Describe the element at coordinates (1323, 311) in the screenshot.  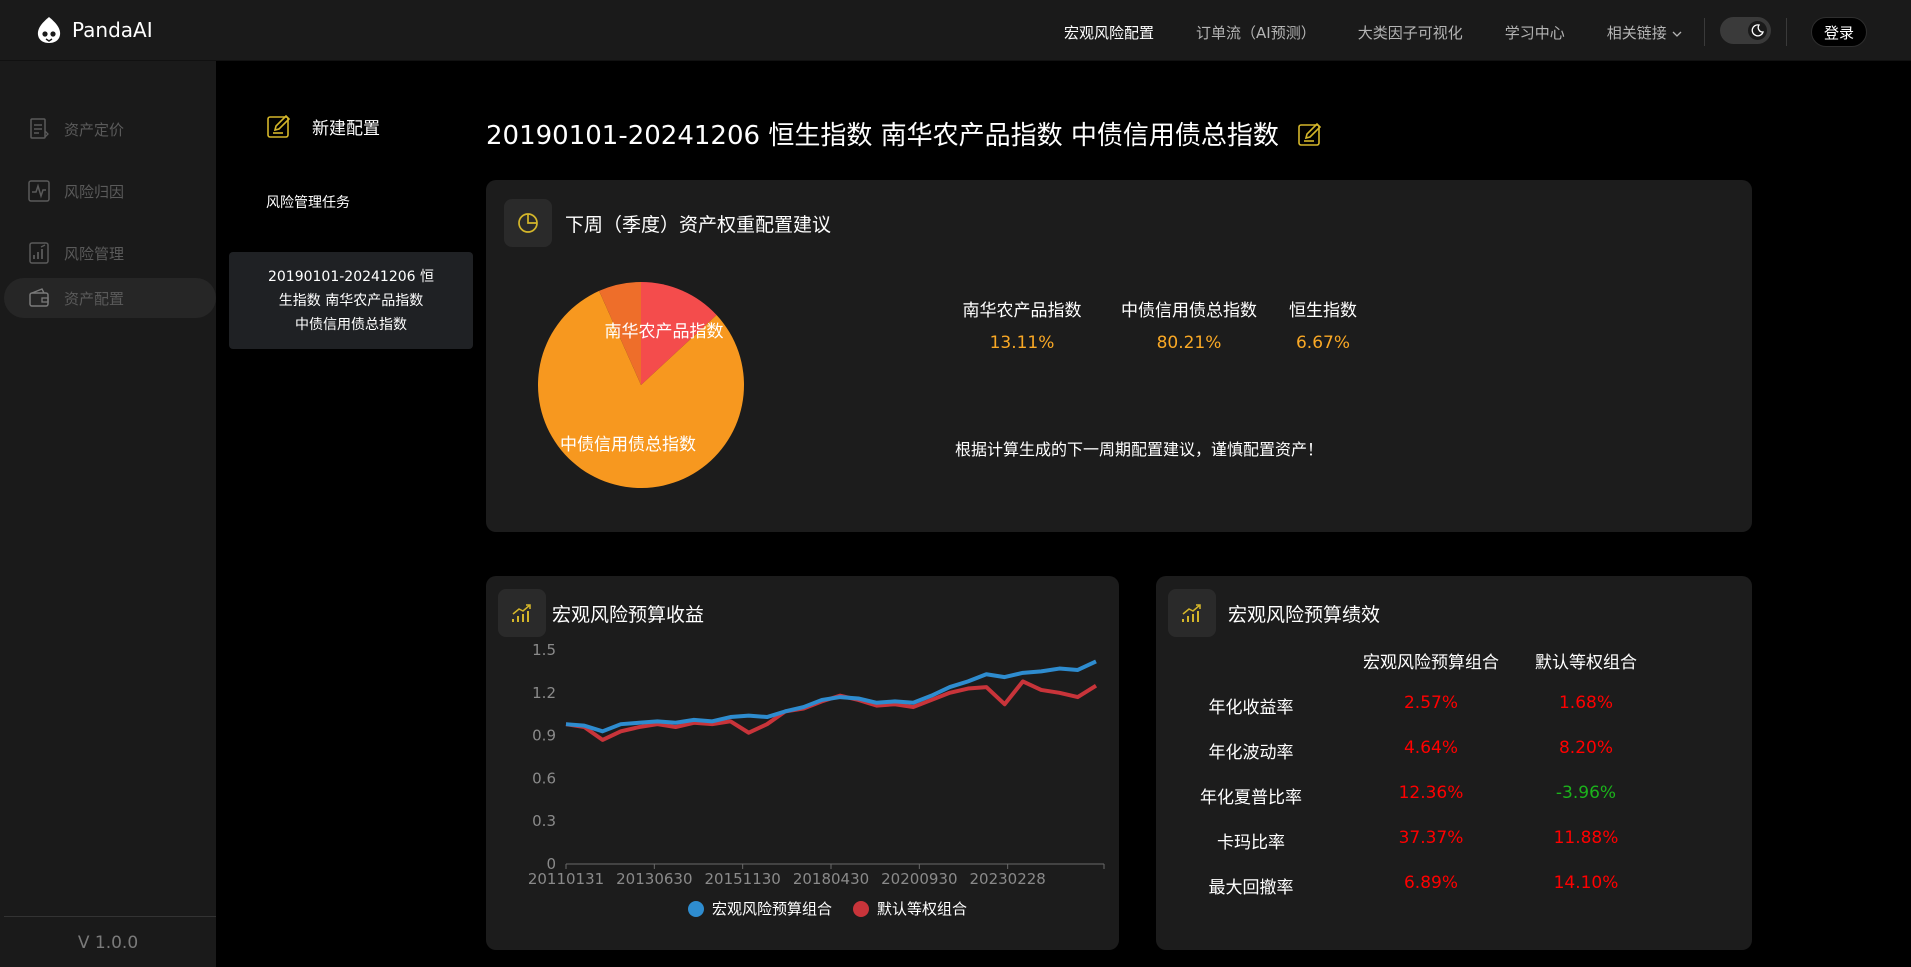
I see `asset-name: 恒生指数` at that location.